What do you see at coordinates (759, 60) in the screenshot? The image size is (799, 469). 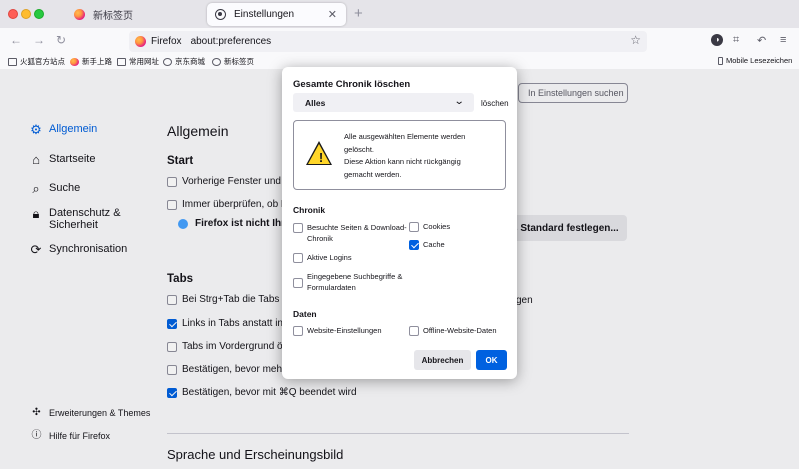 I see `bookmark-label: Mobile Lesezeichen` at bounding box center [759, 60].